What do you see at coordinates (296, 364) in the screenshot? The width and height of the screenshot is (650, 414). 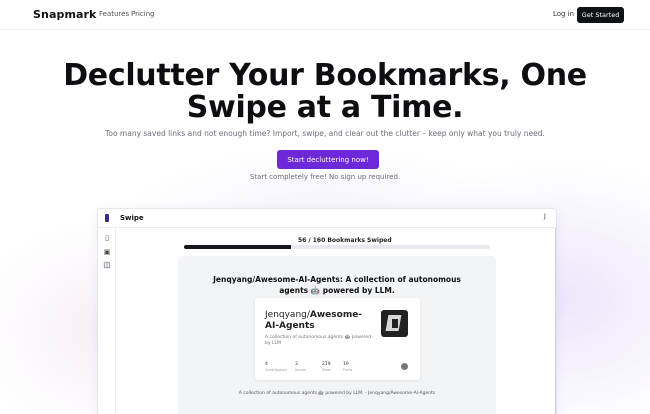 I see `stat-value: 3` at bounding box center [296, 364].